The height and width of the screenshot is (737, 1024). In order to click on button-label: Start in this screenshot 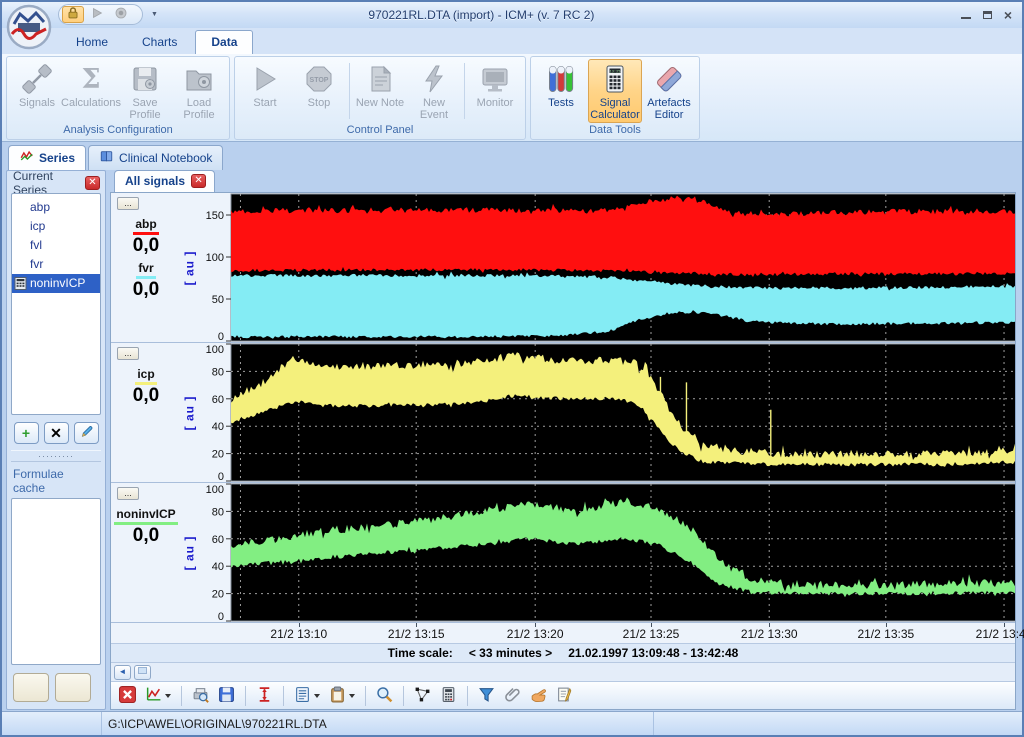, I will do `click(265, 103)`.